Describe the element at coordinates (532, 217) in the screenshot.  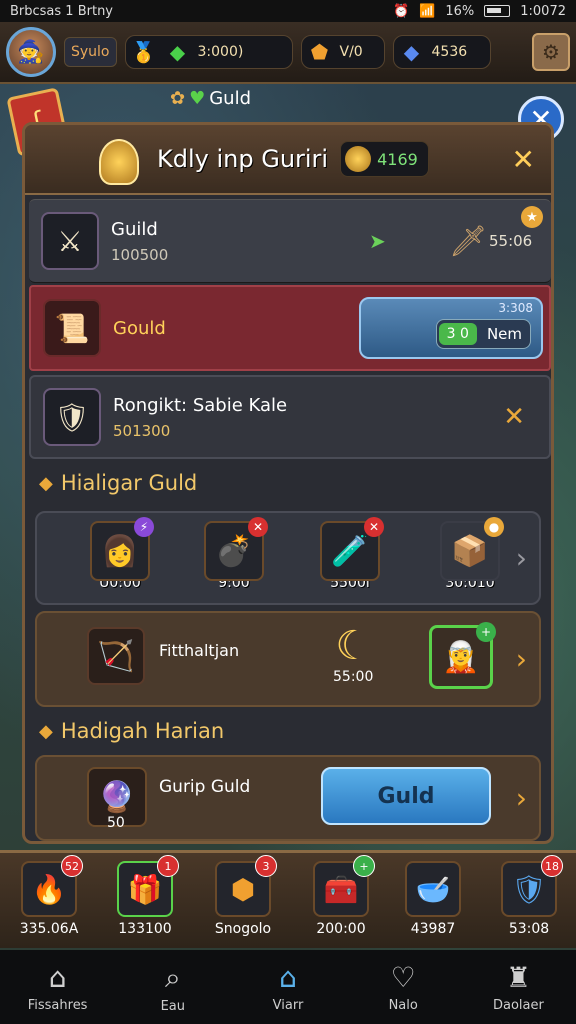
I see `star-icon: ★` at that location.